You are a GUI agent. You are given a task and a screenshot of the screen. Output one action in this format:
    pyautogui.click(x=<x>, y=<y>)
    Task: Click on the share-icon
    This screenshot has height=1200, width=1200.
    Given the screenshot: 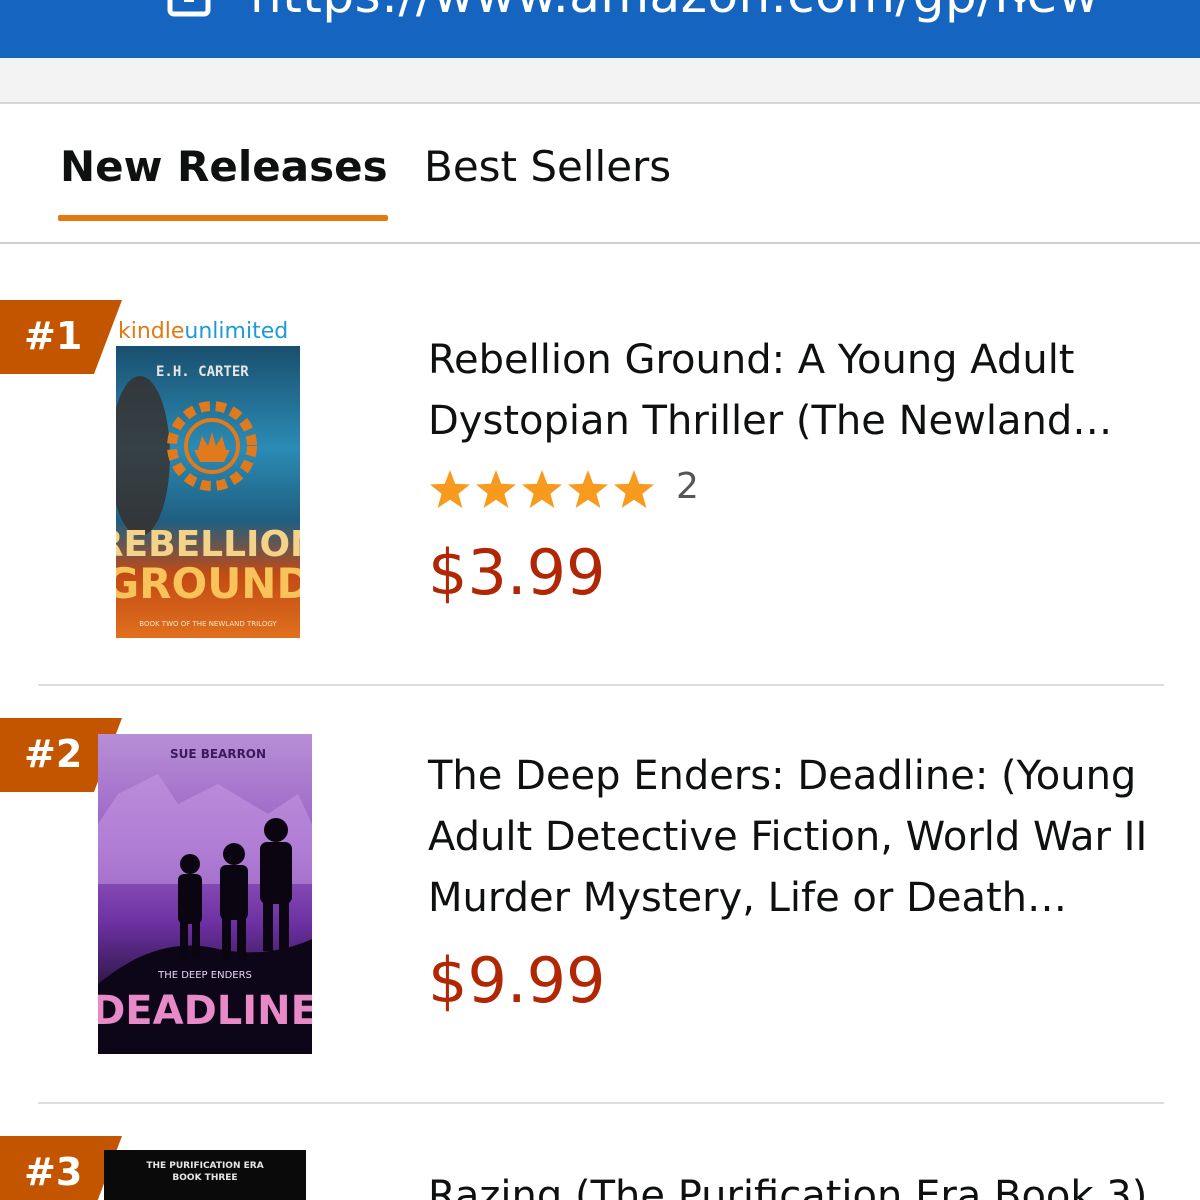 What is the action you would take?
    pyautogui.click(x=1010, y=8)
    